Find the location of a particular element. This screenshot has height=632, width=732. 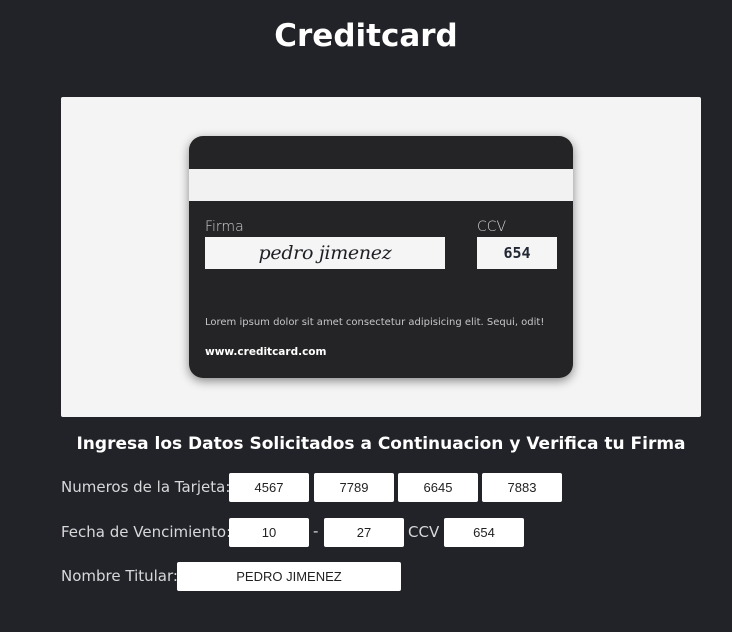

holder-name-label: Nombre Titular: is located at coordinates (119, 576).